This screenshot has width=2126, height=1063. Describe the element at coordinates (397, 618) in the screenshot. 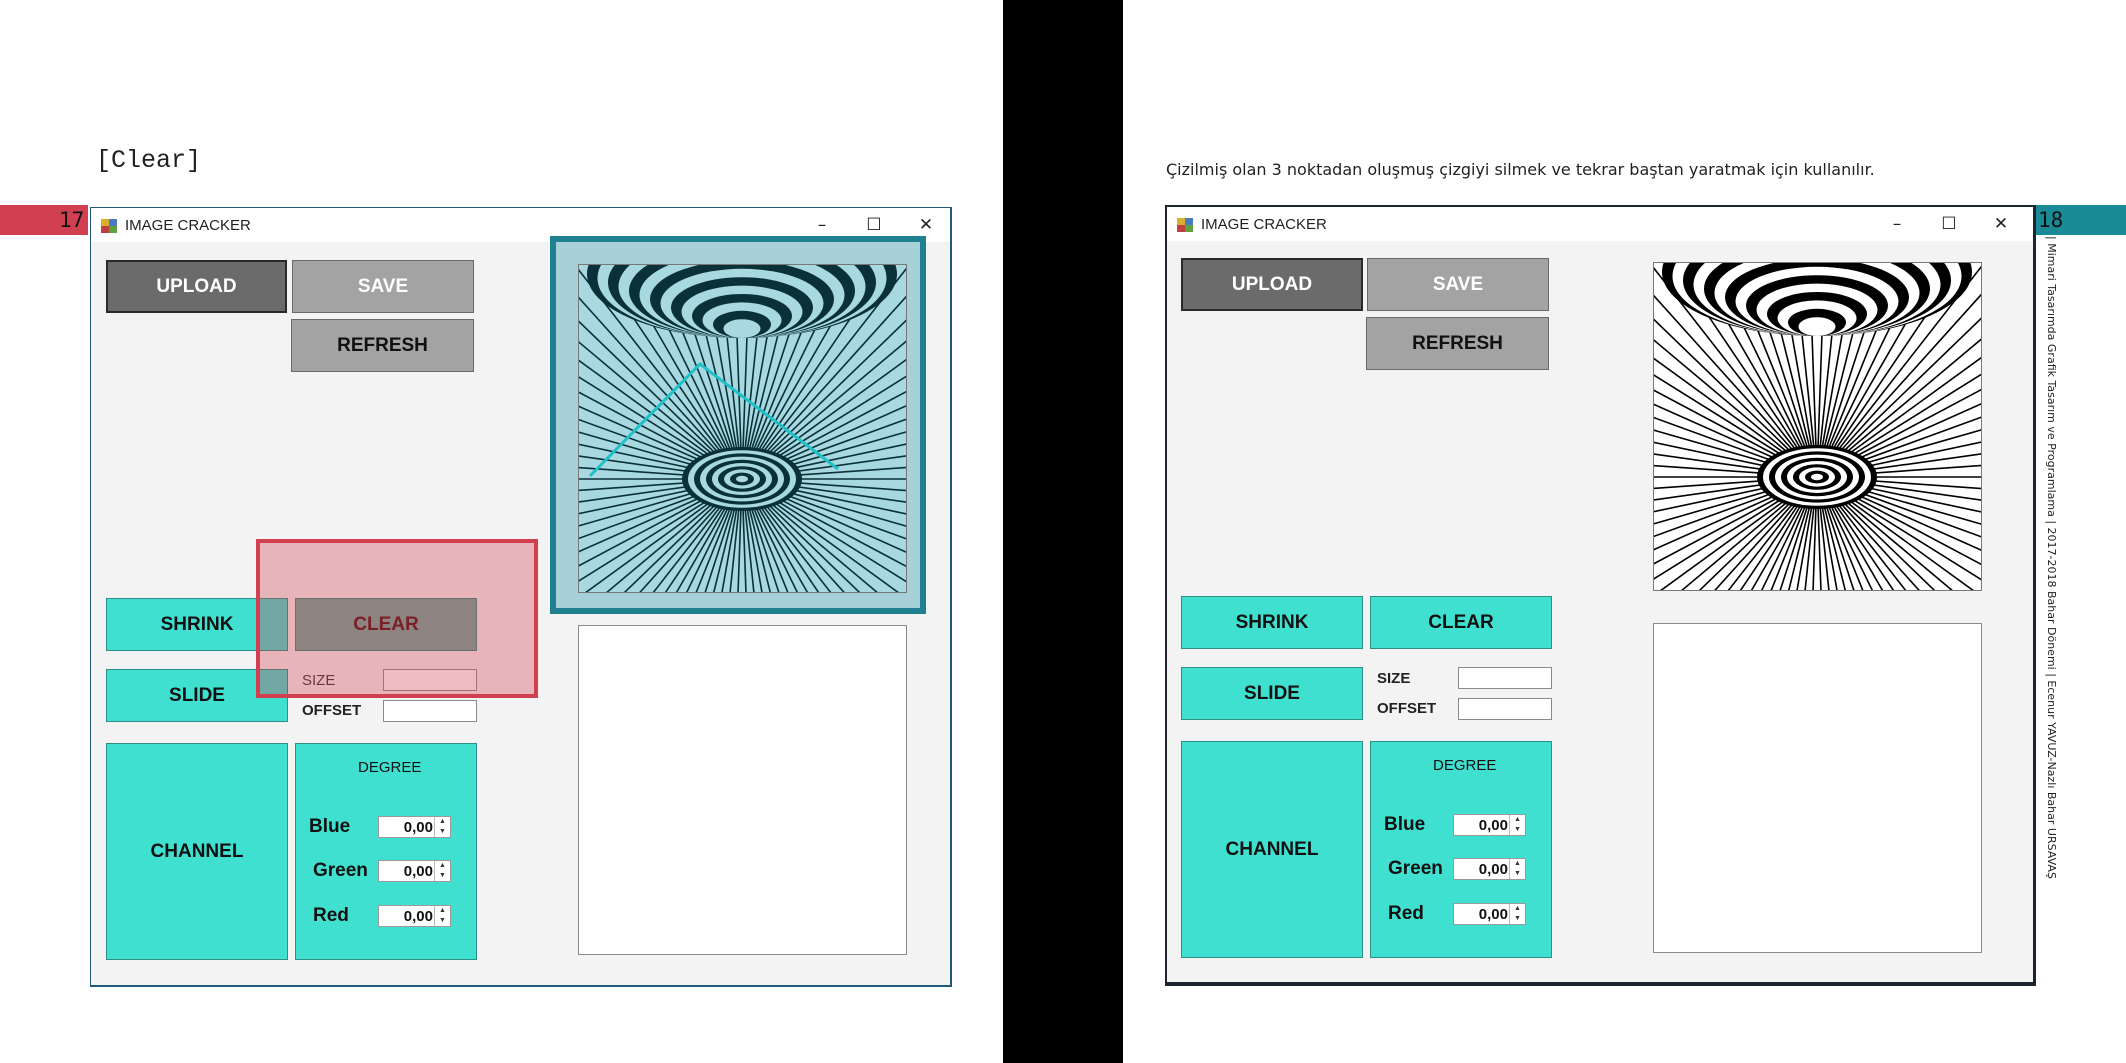

I see `clear-highlight` at that location.